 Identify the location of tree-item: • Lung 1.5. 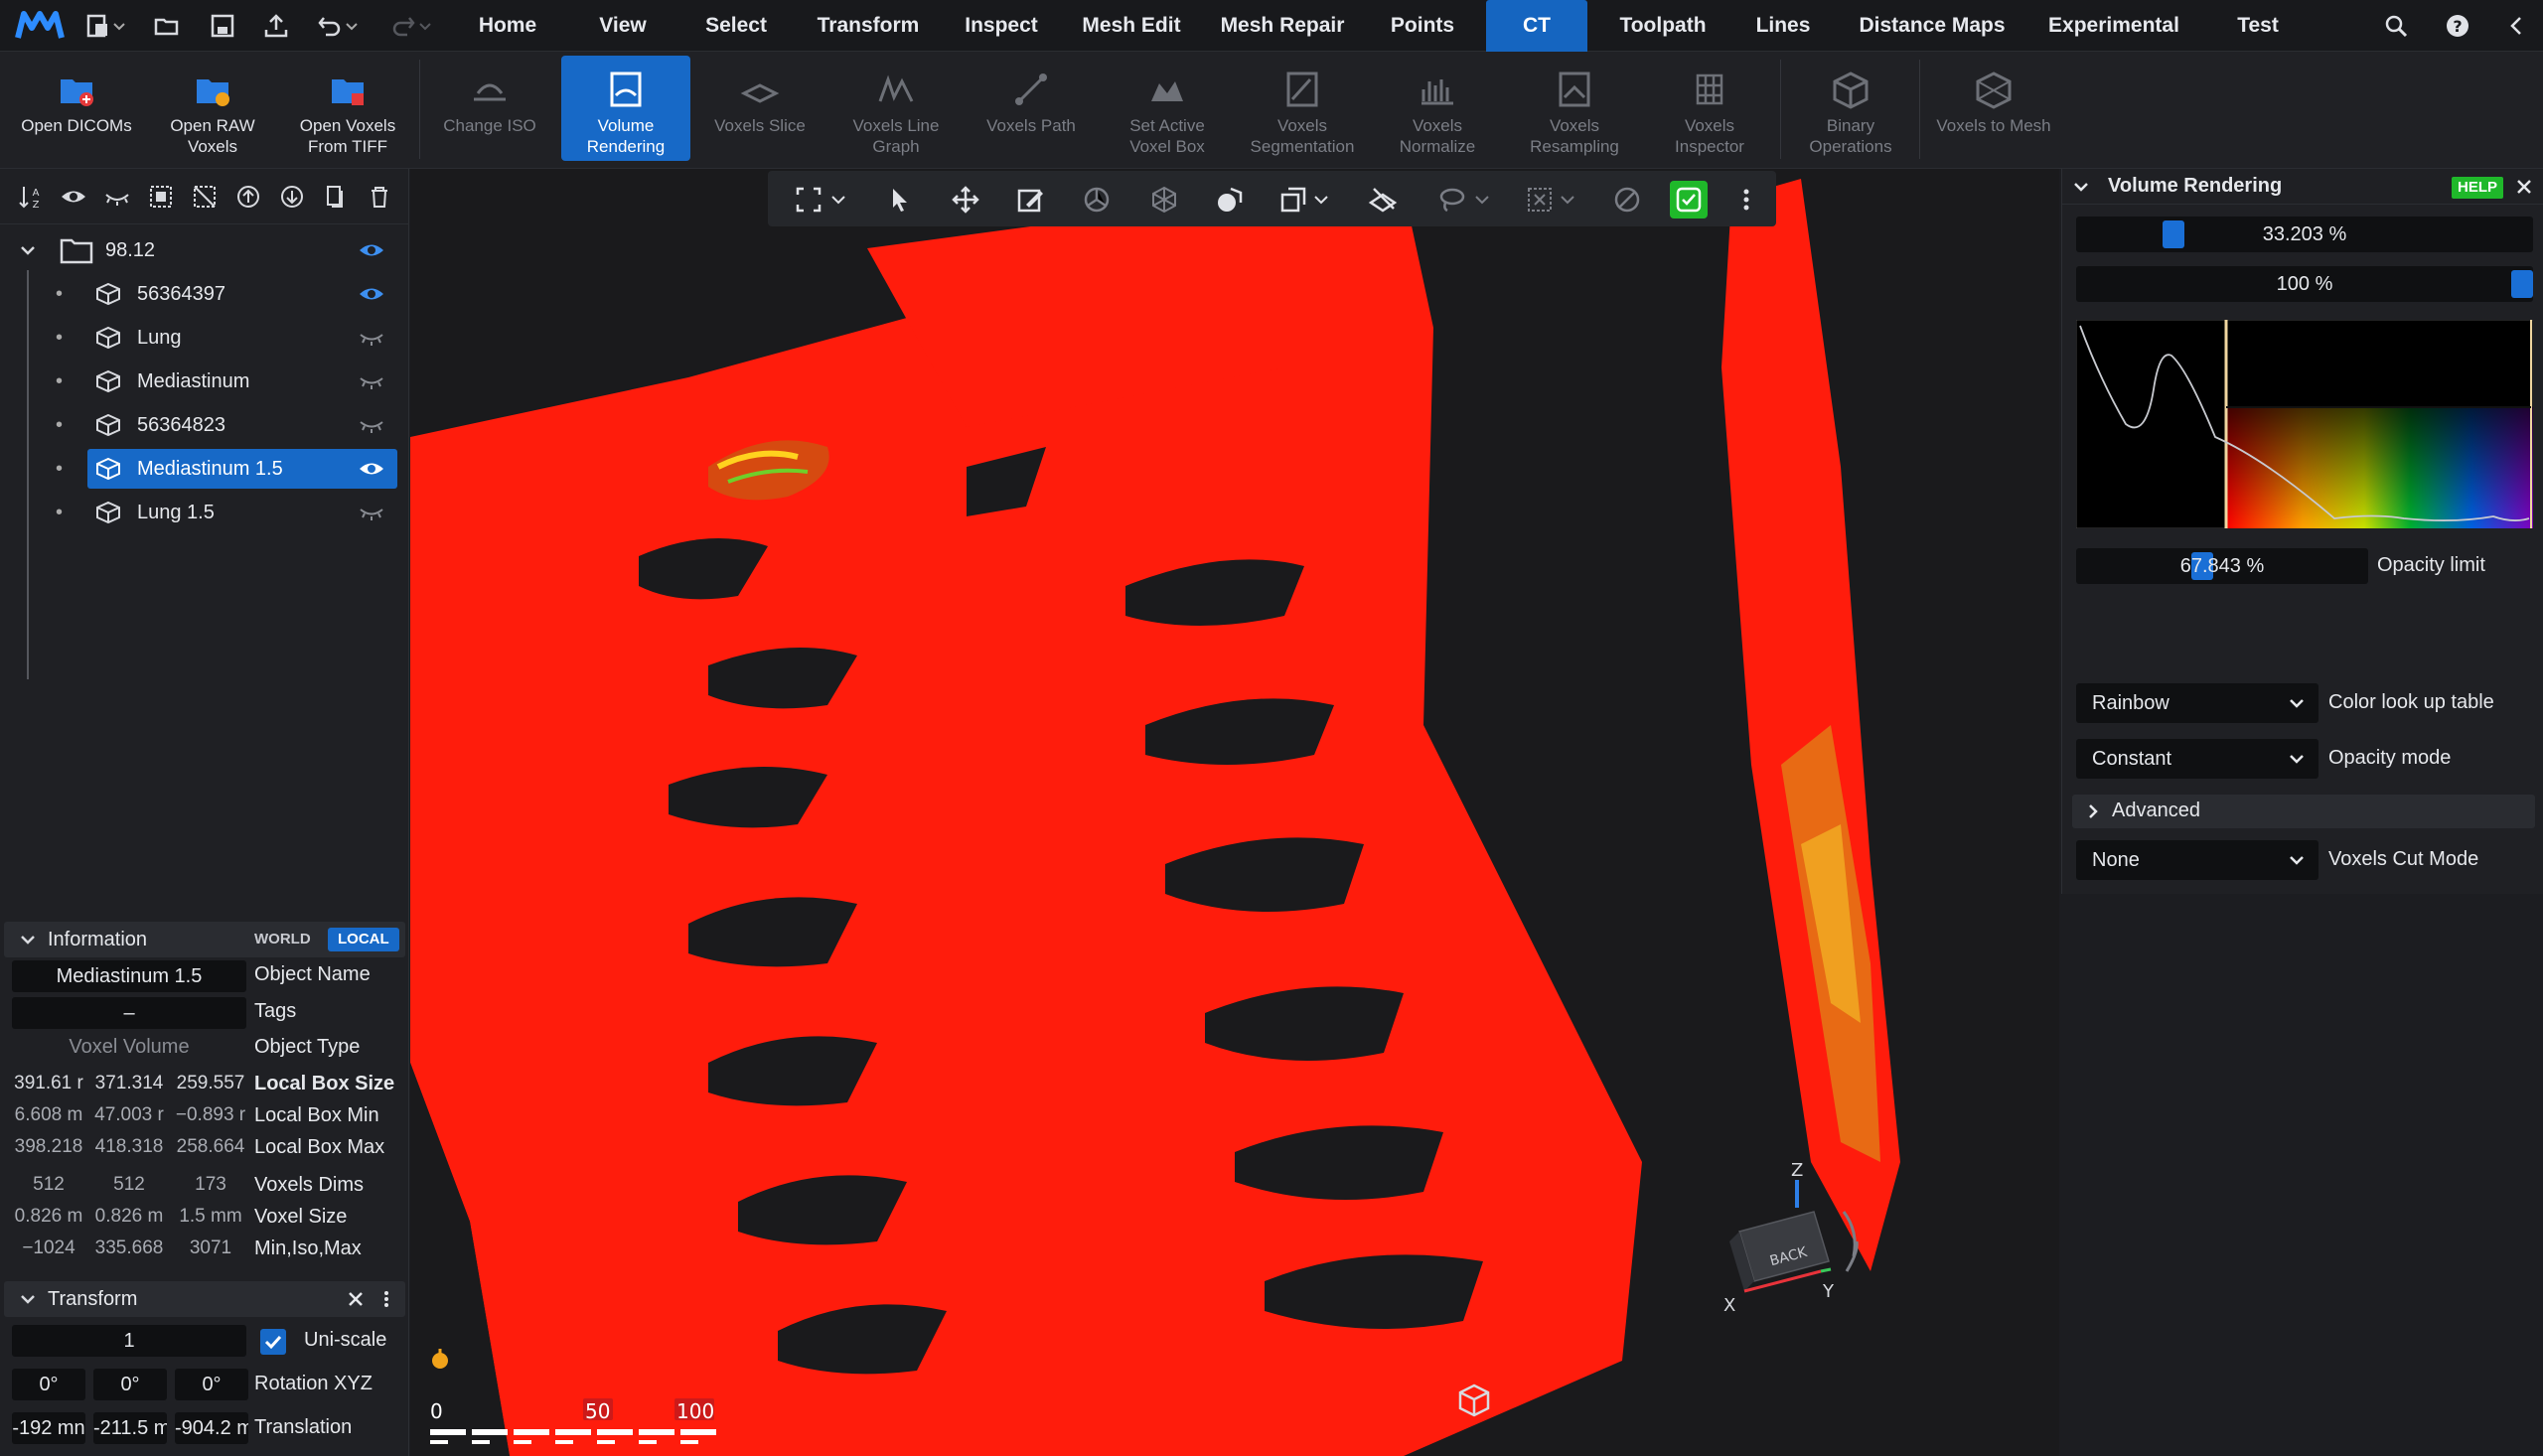
(198, 512).